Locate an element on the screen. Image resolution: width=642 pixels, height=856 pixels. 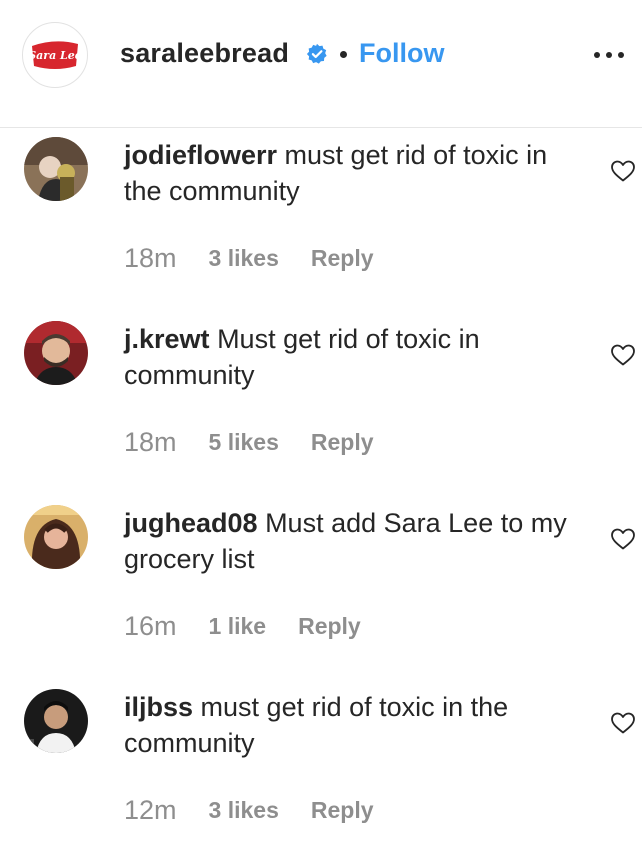
sara-lee-logo-icon: Sara Lee is located at coordinates (55, 55).